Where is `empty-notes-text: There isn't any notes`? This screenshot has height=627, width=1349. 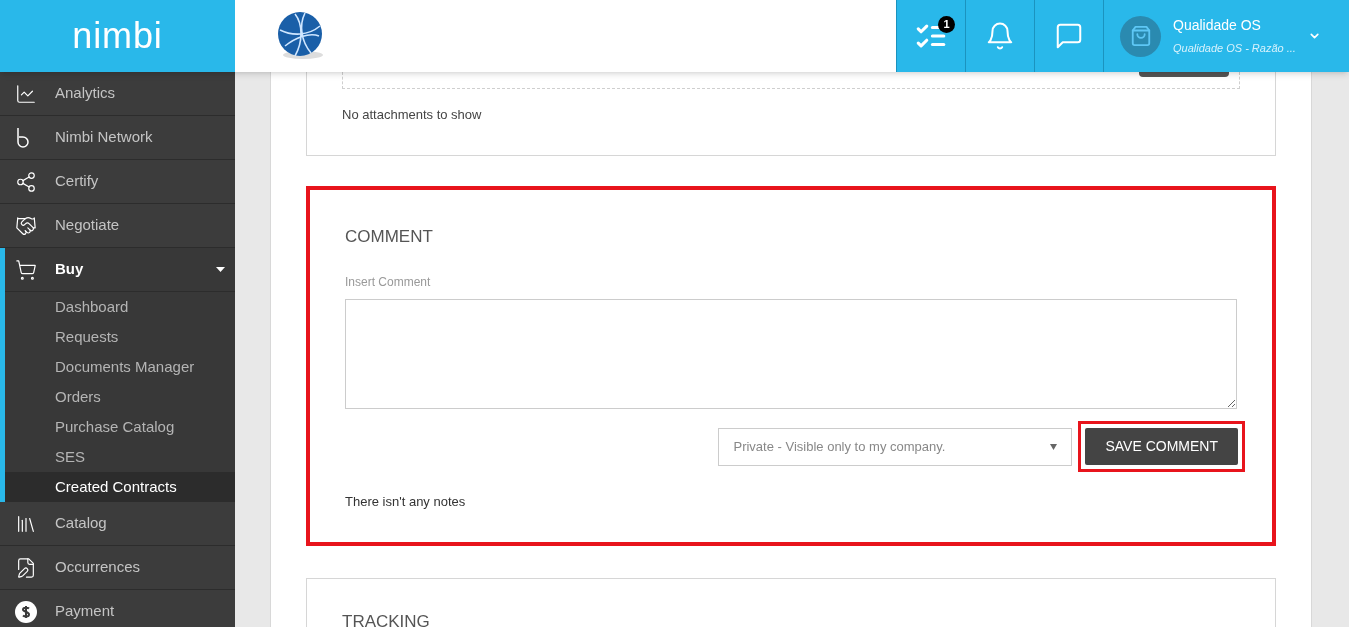 empty-notes-text: There isn't any notes is located at coordinates (406, 502).